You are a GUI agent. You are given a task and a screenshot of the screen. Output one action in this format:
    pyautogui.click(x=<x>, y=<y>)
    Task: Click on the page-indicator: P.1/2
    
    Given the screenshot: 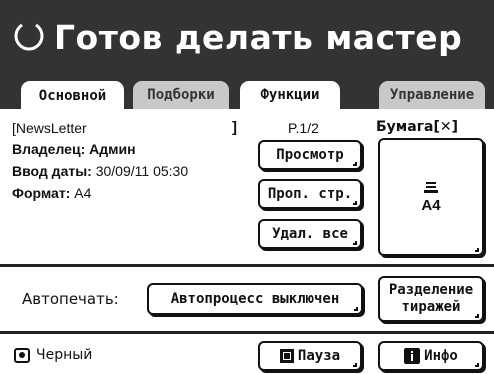 What is the action you would take?
    pyautogui.click(x=303, y=128)
    